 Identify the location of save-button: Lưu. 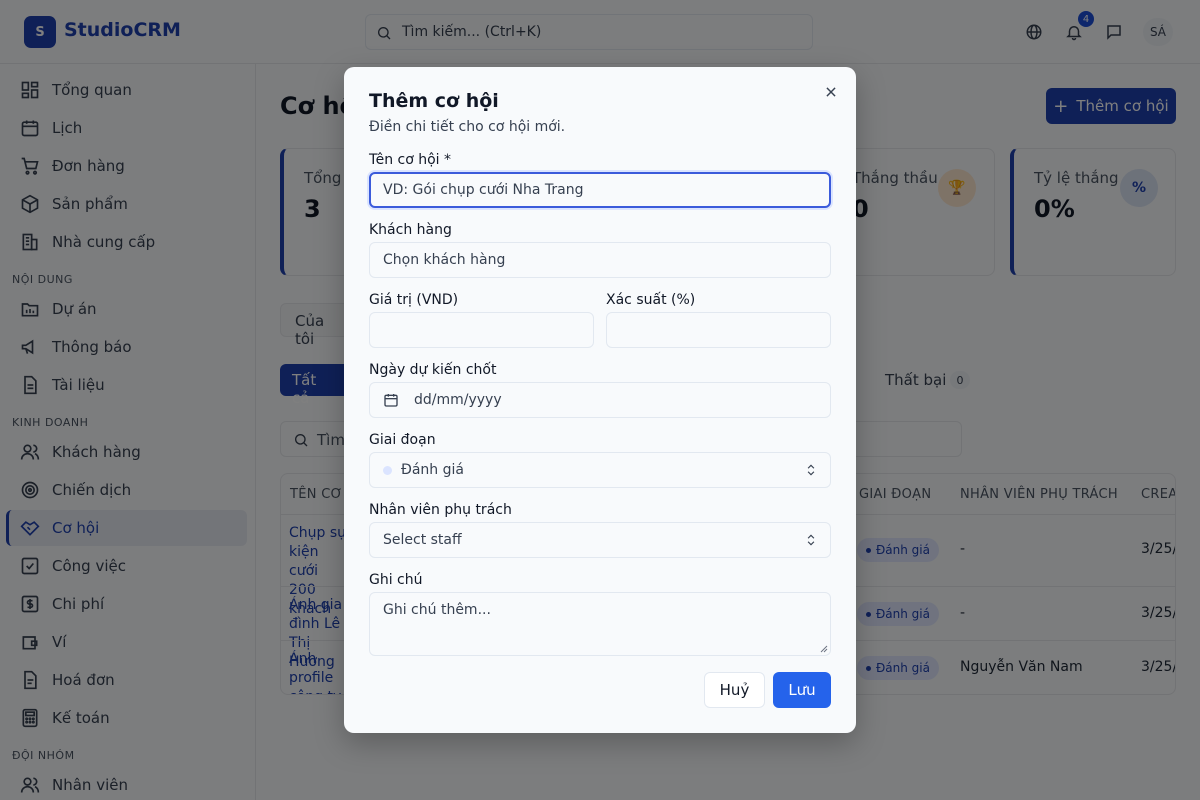
(802, 690).